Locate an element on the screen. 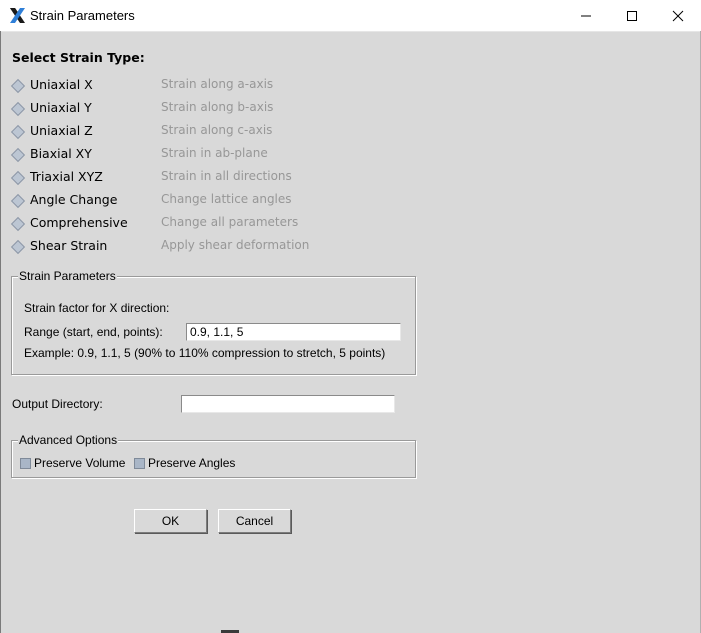 The image size is (701, 633). maximize-button is located at coordinates (632, 15).